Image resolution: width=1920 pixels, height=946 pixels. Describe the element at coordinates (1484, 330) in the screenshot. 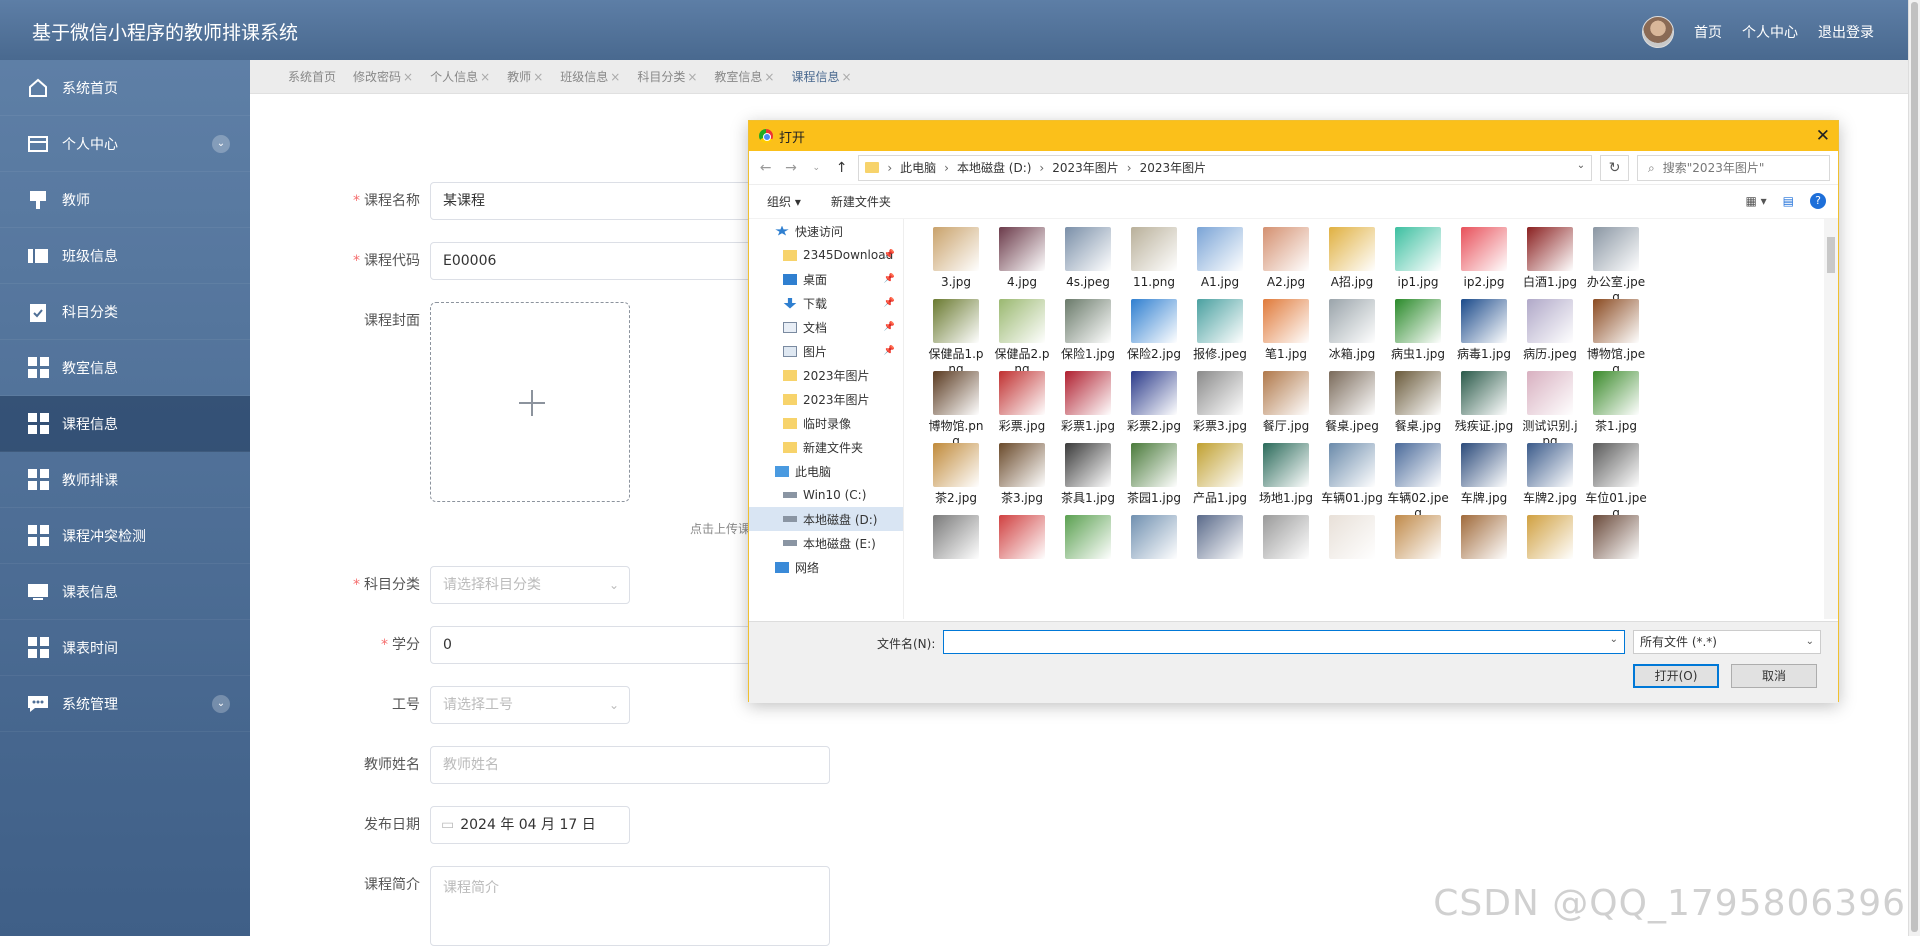

I see `file-item: 病毒1.jpg` at that location.